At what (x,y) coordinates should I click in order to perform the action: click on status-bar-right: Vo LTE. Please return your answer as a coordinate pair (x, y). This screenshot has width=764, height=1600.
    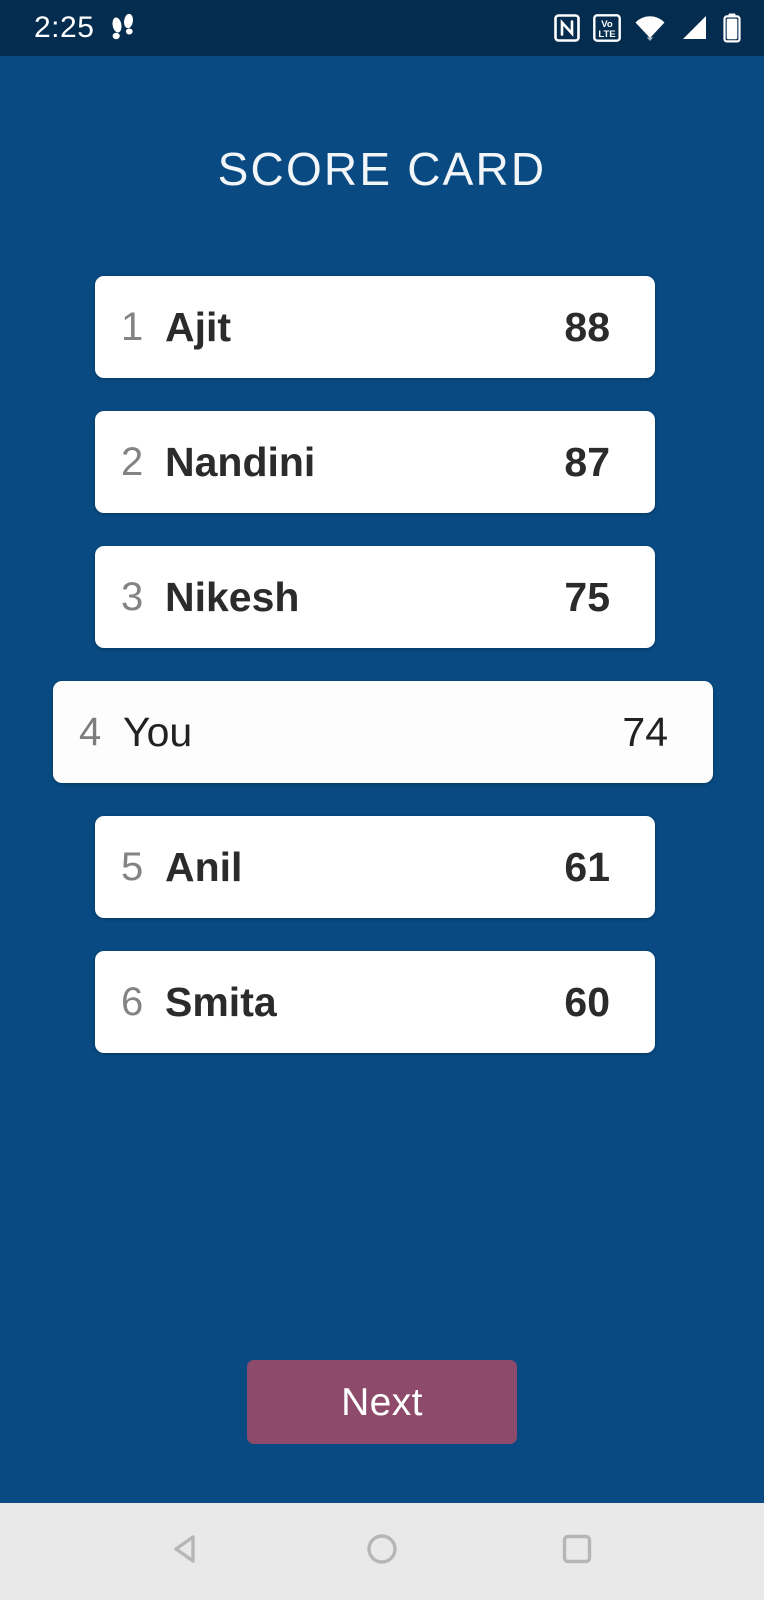
    Looking at the image, I should click on (648, 28).